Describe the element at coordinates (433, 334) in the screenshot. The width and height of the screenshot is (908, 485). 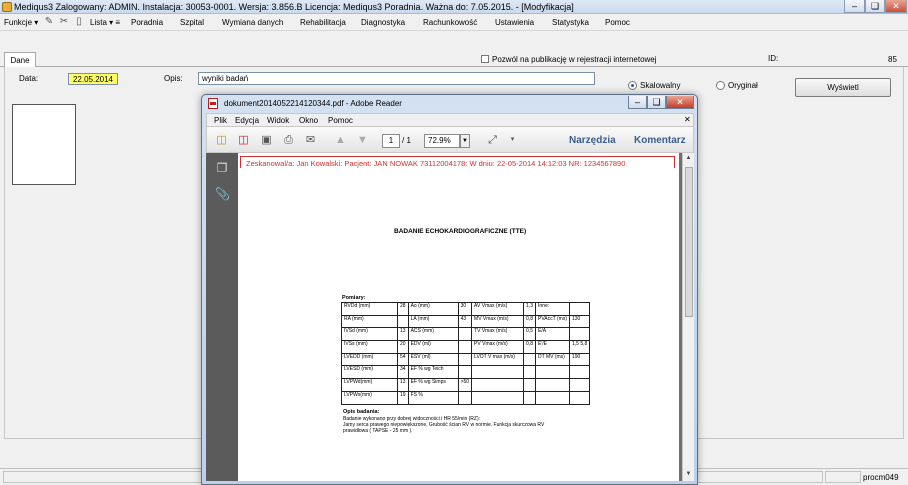
I see `table-cell: ACS (mm)` at that location.